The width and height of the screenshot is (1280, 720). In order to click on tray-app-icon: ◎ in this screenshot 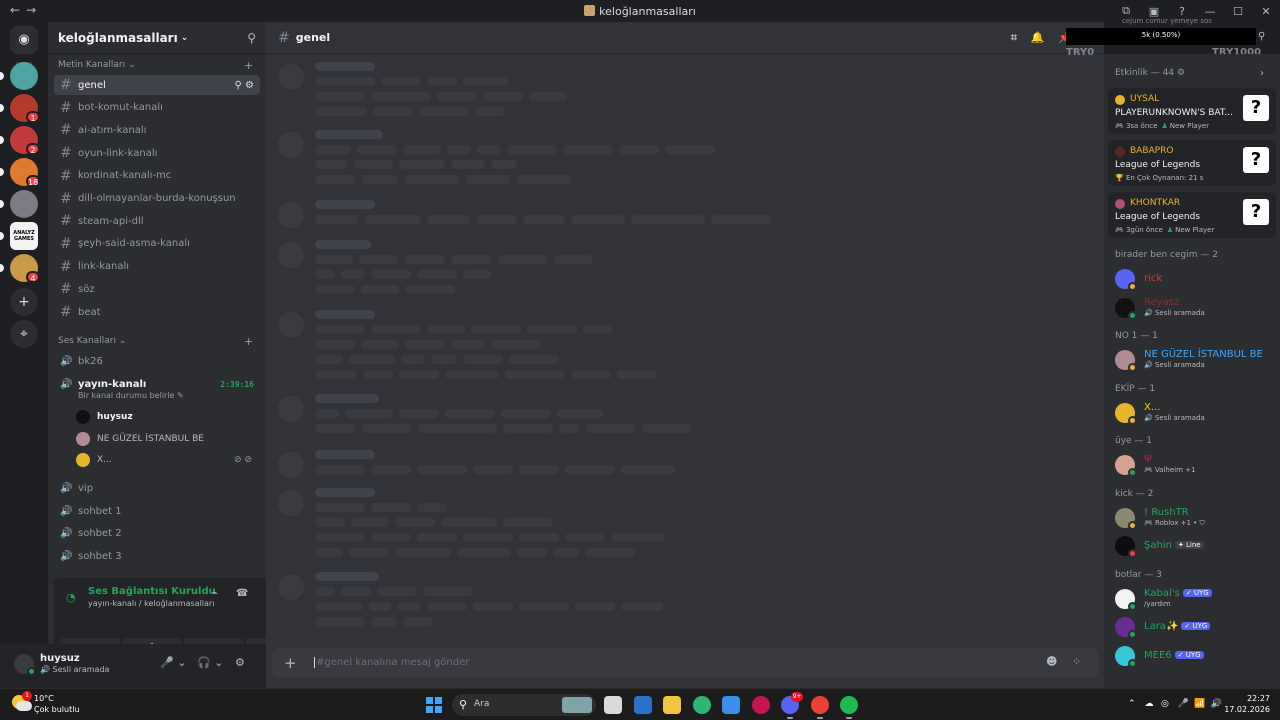, I will do `click(1165, 704)`.